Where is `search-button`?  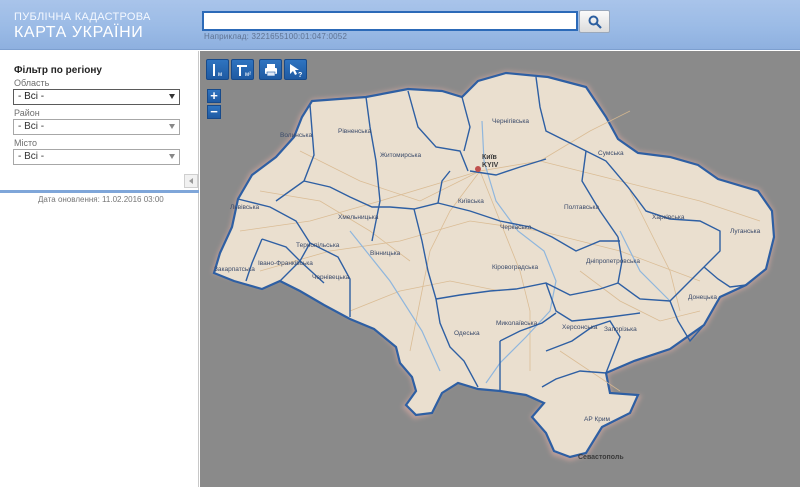
search-button is located at coordinates (594, 21).